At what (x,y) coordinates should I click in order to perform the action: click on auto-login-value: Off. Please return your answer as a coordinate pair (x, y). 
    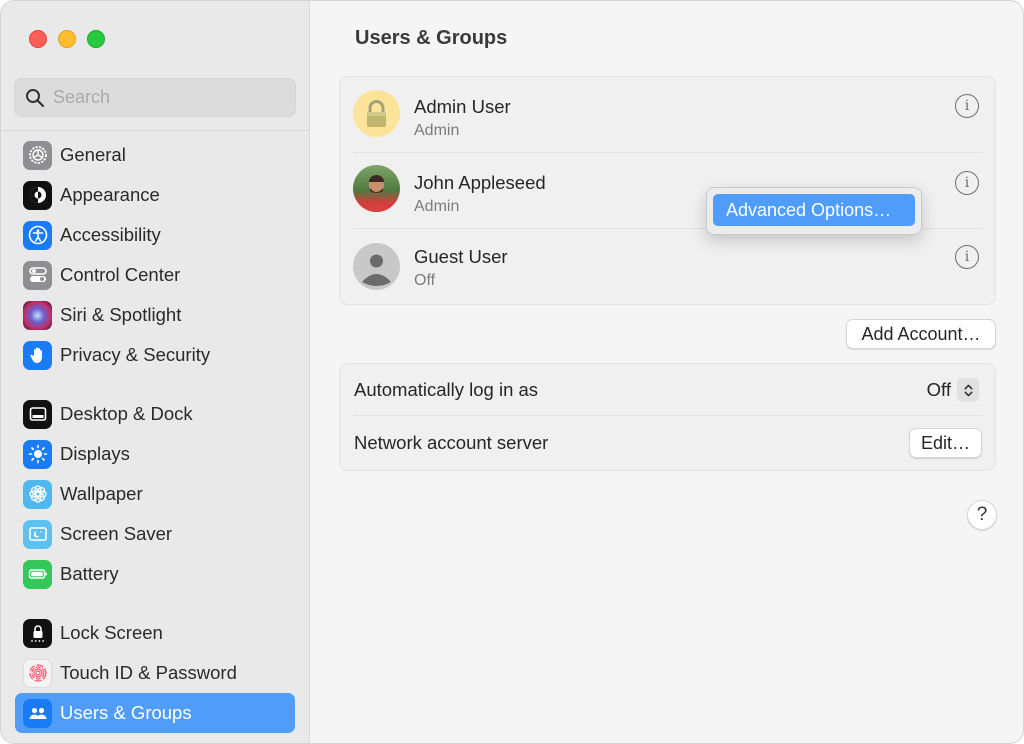
    Looking at the image, I should click on (938, 389).